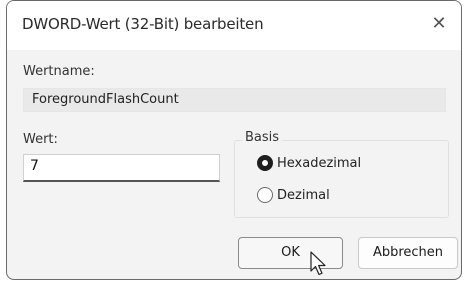 This screenshot has height=285, width=466. Describe the element at coordinates (341, 179) in the screenshot. I see `basis-group` at that location.